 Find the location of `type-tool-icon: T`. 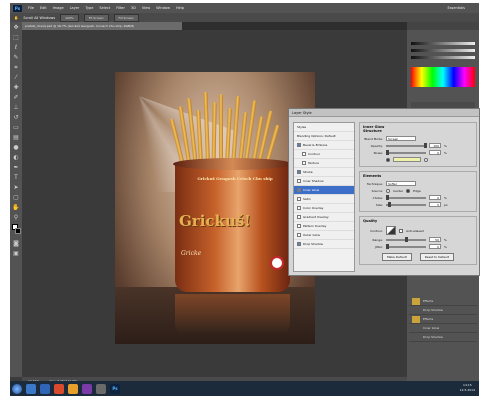

type-tool-icon: T is located at coordinates (16, 178).